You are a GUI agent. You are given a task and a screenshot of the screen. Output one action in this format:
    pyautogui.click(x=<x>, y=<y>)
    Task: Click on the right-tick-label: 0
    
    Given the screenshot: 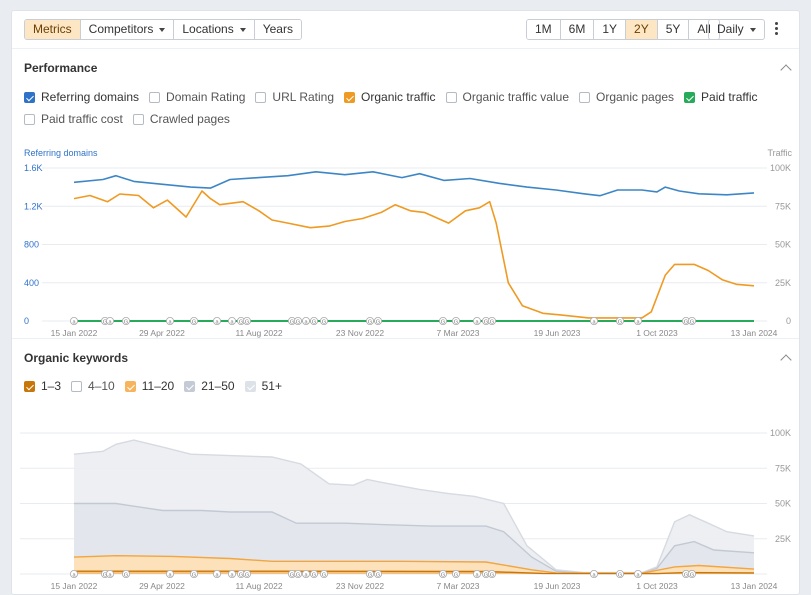 What is the action you would take?
    pyautogui.click(x=788, y=321)
    